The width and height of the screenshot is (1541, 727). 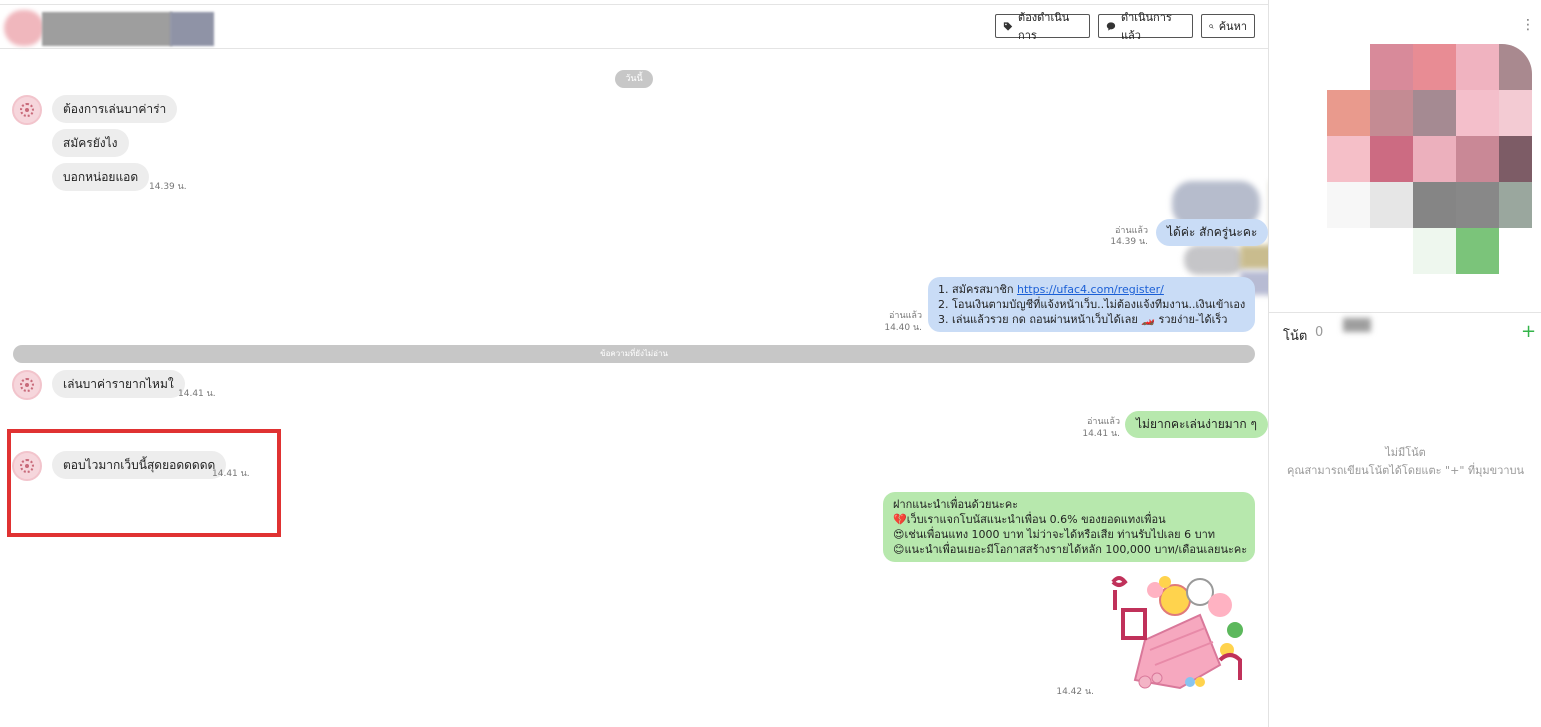 What do you see at coordinates (956, 504) in the screenshot?
I see `message-line: ฝากแนะนำเพื่อนด้วยนะคะ` at bounding box center [956, 504].